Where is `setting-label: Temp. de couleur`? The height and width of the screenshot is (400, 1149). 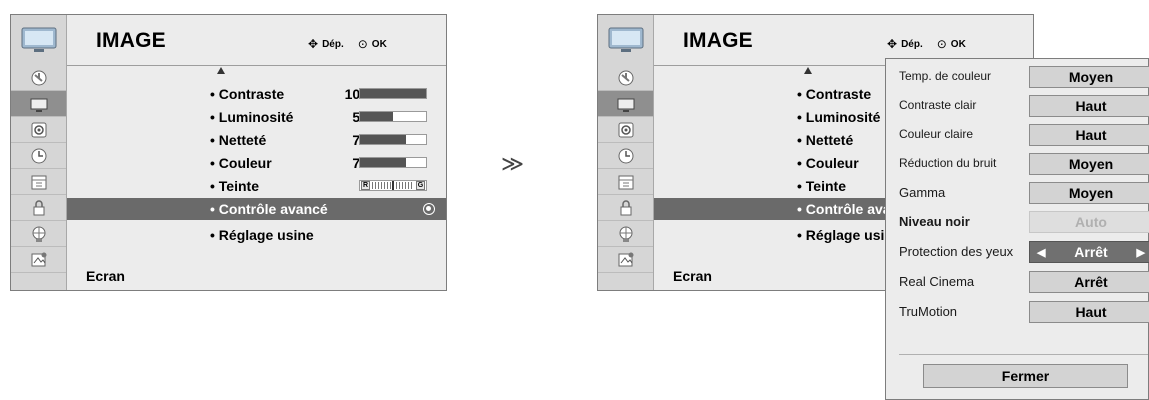 setting-label: Temp. de couleur is located at coordinates (945, 76).